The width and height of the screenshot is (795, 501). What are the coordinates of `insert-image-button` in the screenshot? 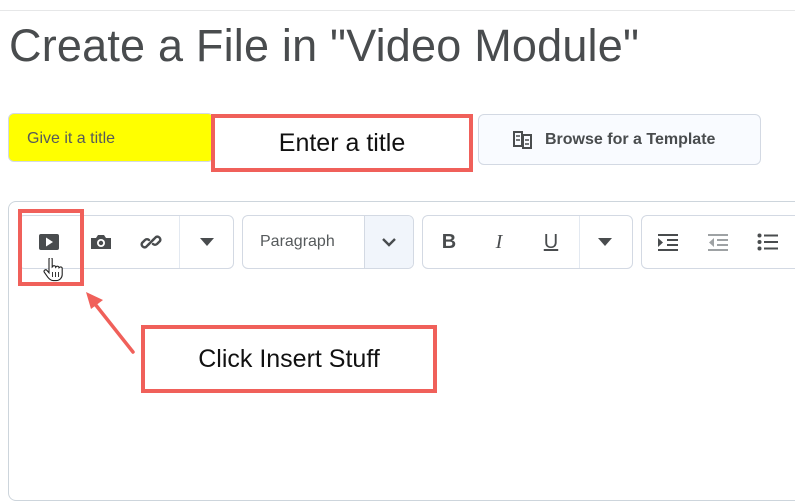 It's located at (101, 242).